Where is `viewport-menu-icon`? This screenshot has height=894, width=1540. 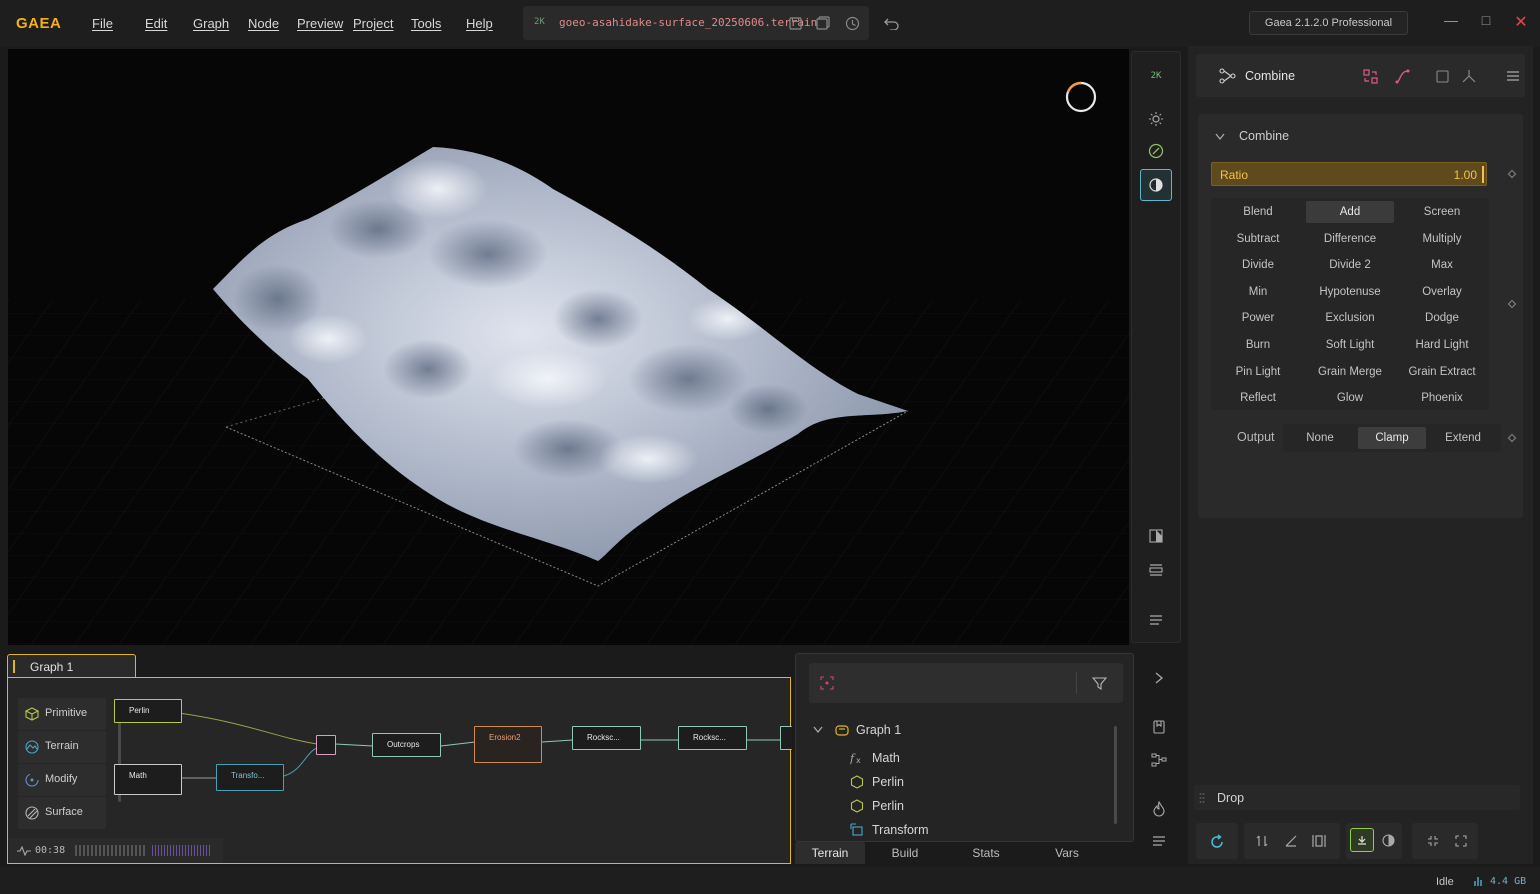 viewport-menu-icon is located at coordinates (1156, 620).